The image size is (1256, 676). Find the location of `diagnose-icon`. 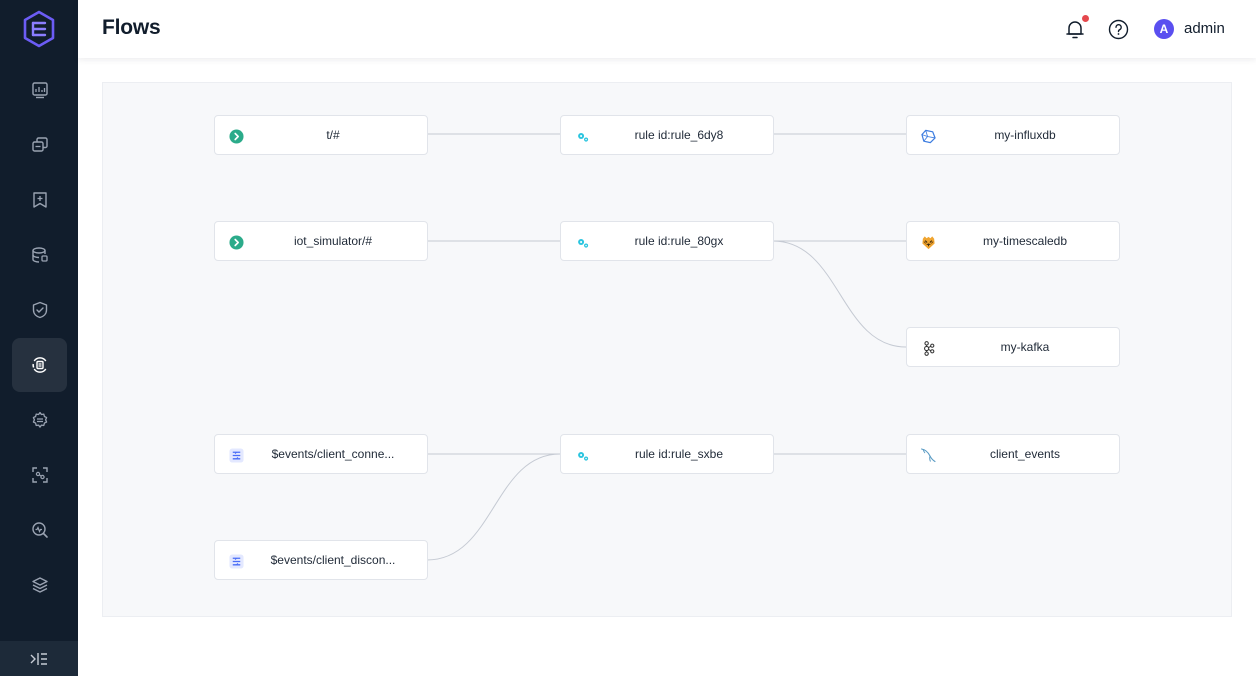

diagnose-icon is located at coordinates (39, 475).